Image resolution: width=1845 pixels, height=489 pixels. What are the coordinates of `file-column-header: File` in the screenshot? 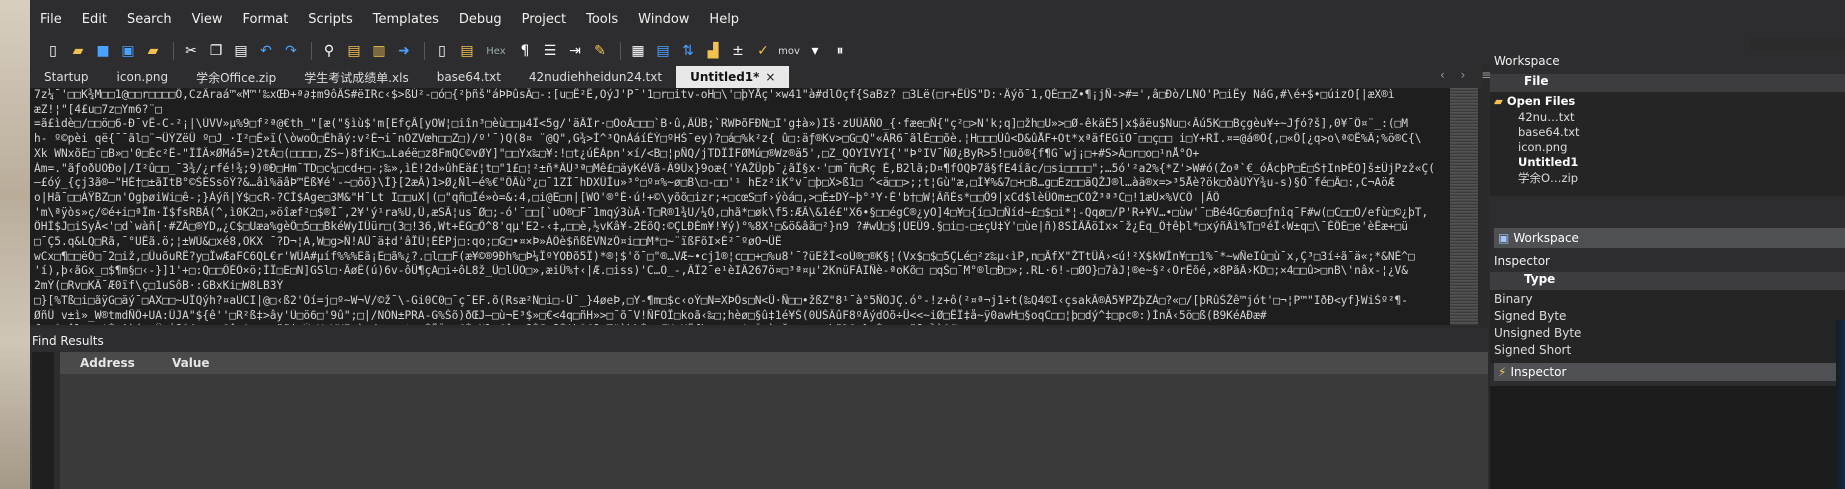 It's located at (1667, 83).